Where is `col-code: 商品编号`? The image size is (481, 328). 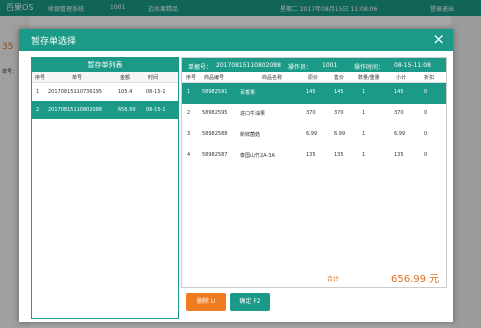 col-code: 商品编号 is located at coordinates (214, 78).